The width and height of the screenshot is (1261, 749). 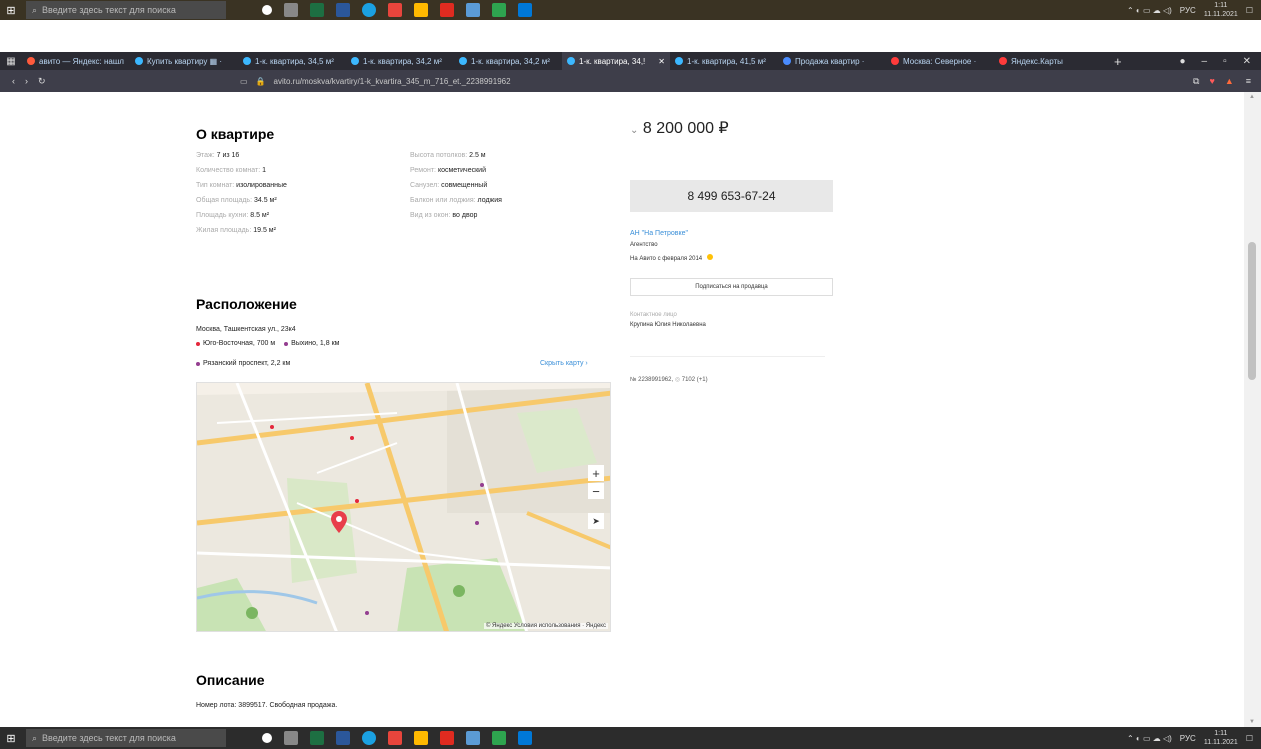 I want to click on bookmark-icon: ⧉, so click(x=1196, y=81).